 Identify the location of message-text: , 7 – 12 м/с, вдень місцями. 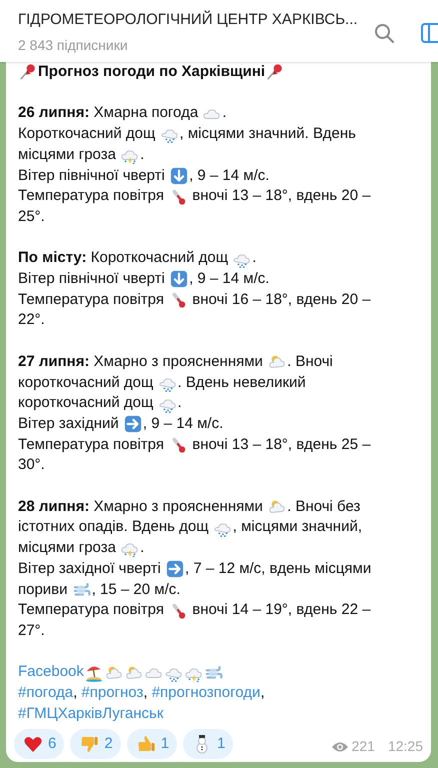
(278, 568).